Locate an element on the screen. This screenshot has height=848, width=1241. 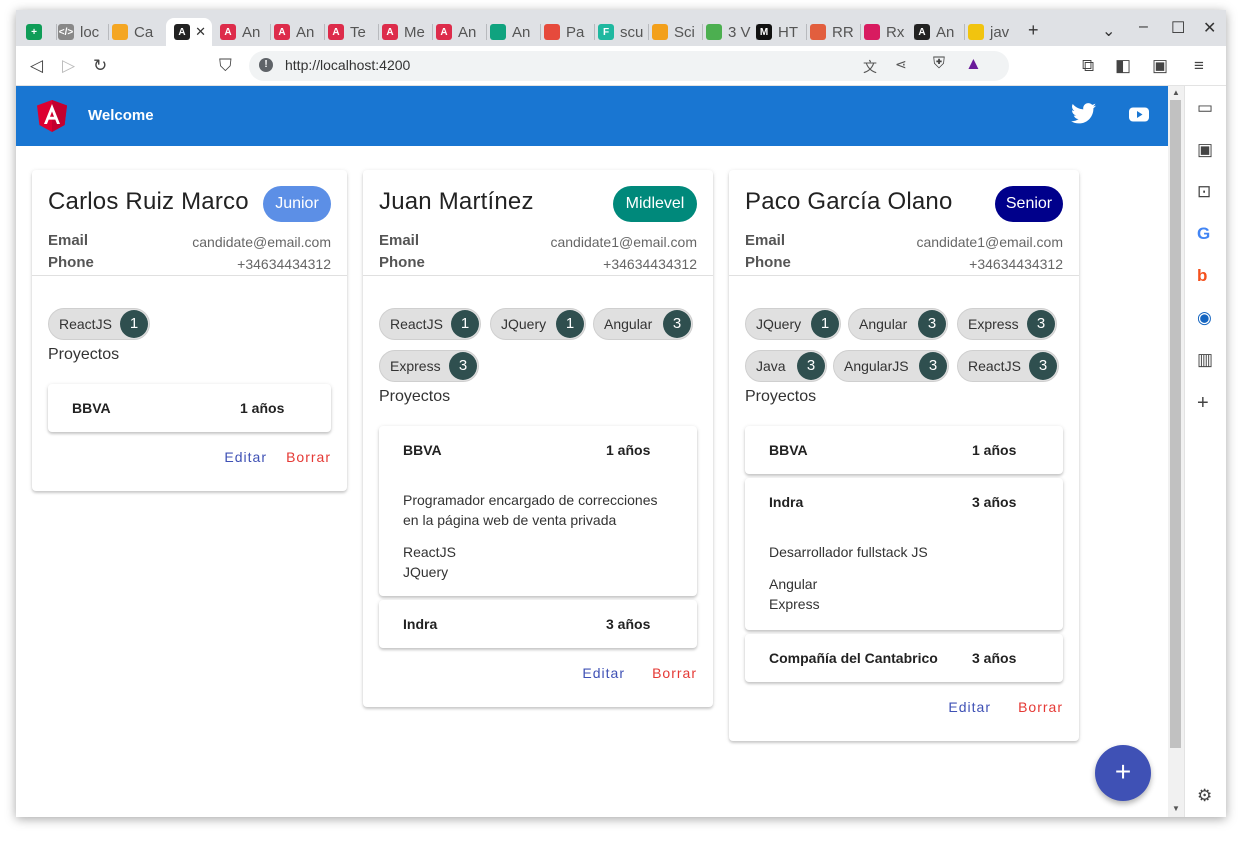
copilot-icon: ◉ is located at coordinates (1204, 318).